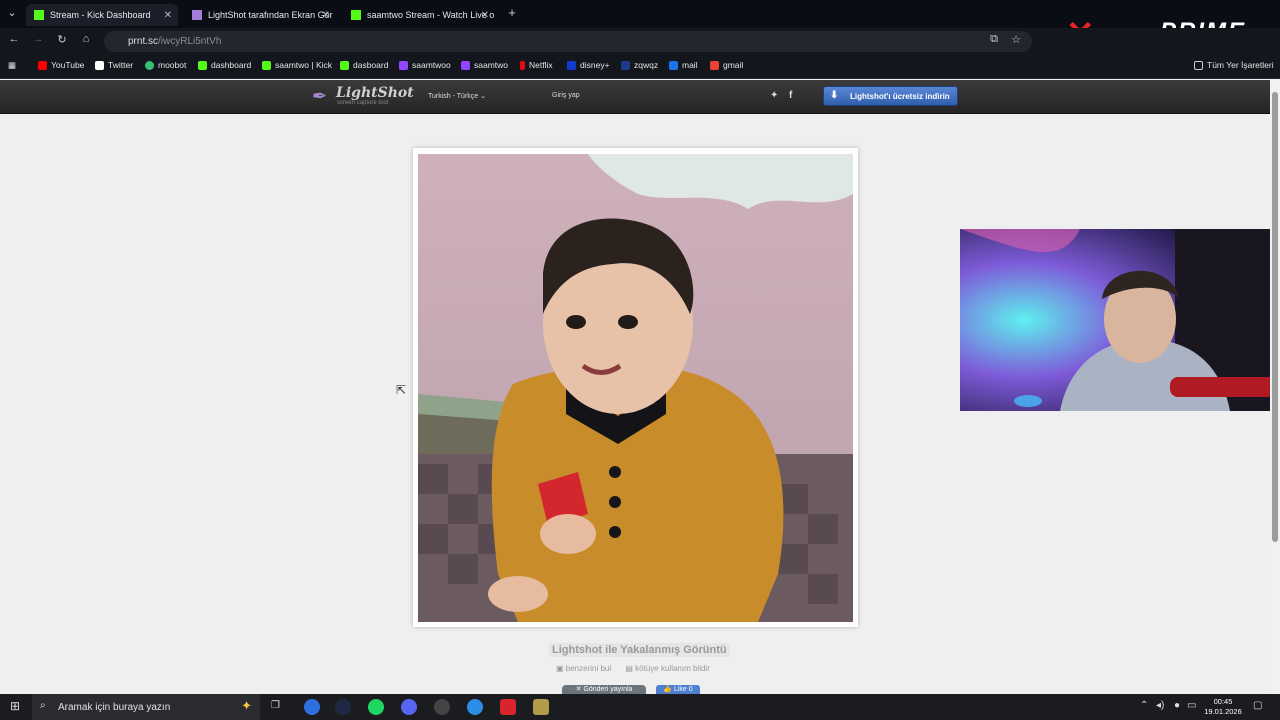 The image size is (1280, 720). Describe the element at coordinates (512, 12) in the screenshot. I see `new-tab-button: +` at that location.